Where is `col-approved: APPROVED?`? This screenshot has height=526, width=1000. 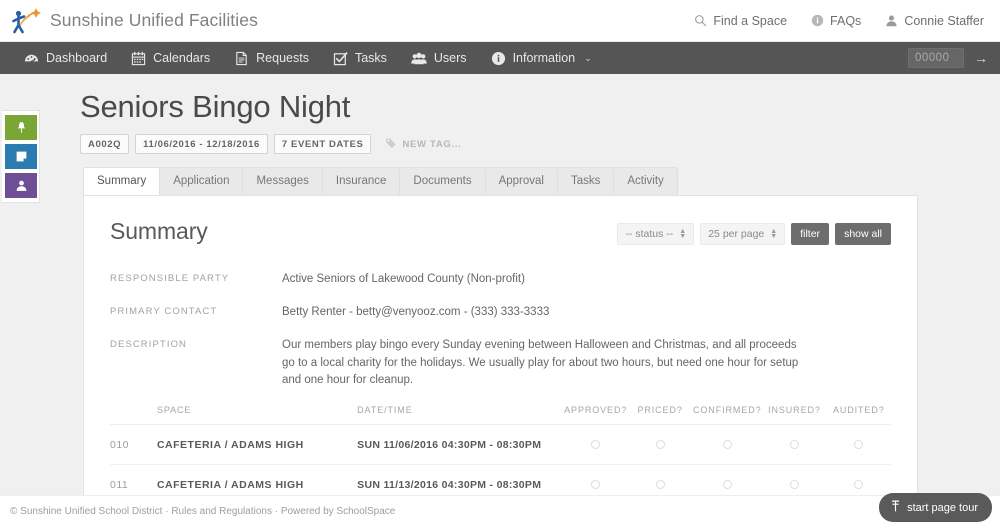
col-approved: APPROVED? is located at coordinates (595, 415).